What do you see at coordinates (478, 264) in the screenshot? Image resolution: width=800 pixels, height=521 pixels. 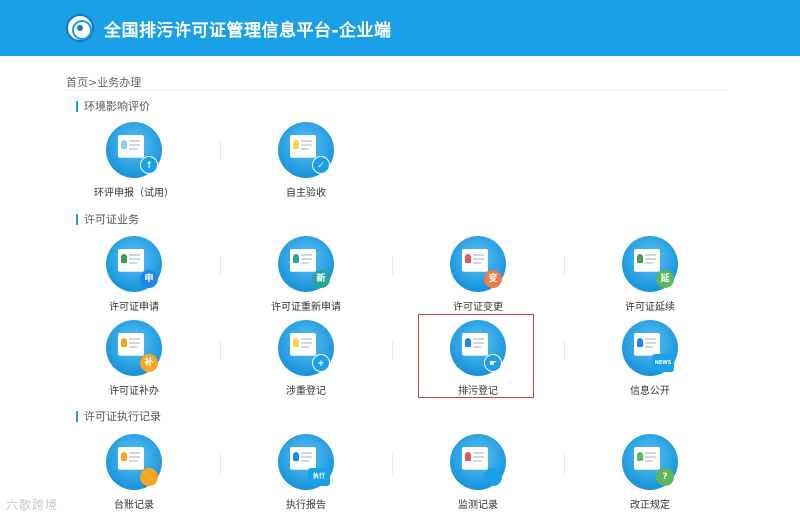 I see `license-change-icon: 变` at bounding box center [478, 264].